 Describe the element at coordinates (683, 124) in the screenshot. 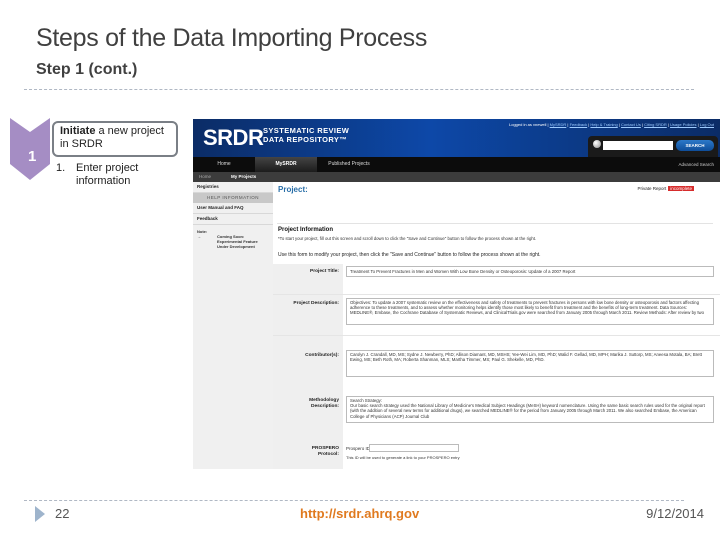

I see `link-usage-policies: Usage Policies` at that location.